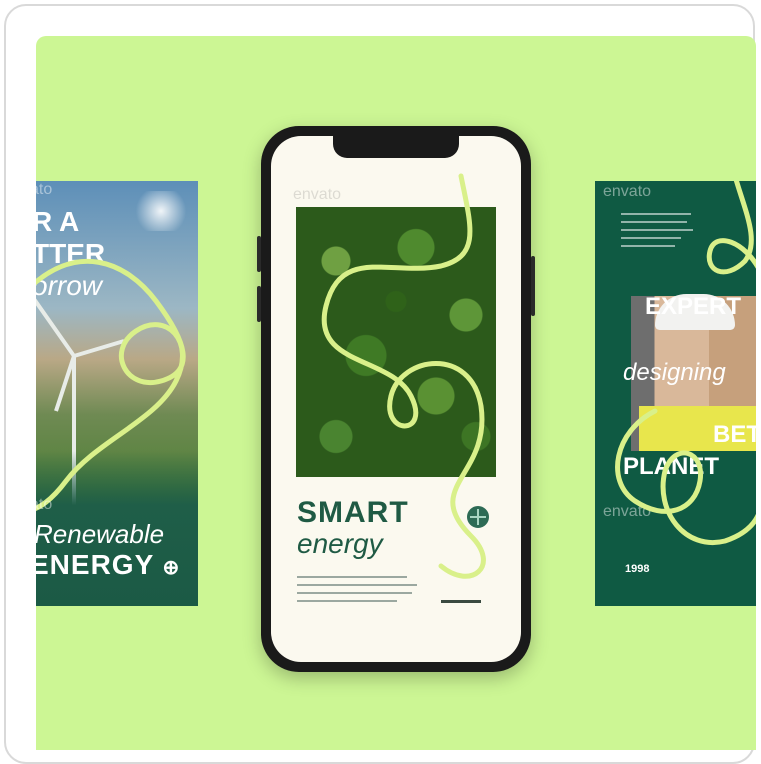  What do you see at coordinates (340, 543) in the screenshot?
I see `phone-subtitle: energy` at bounding box center [340, 543].